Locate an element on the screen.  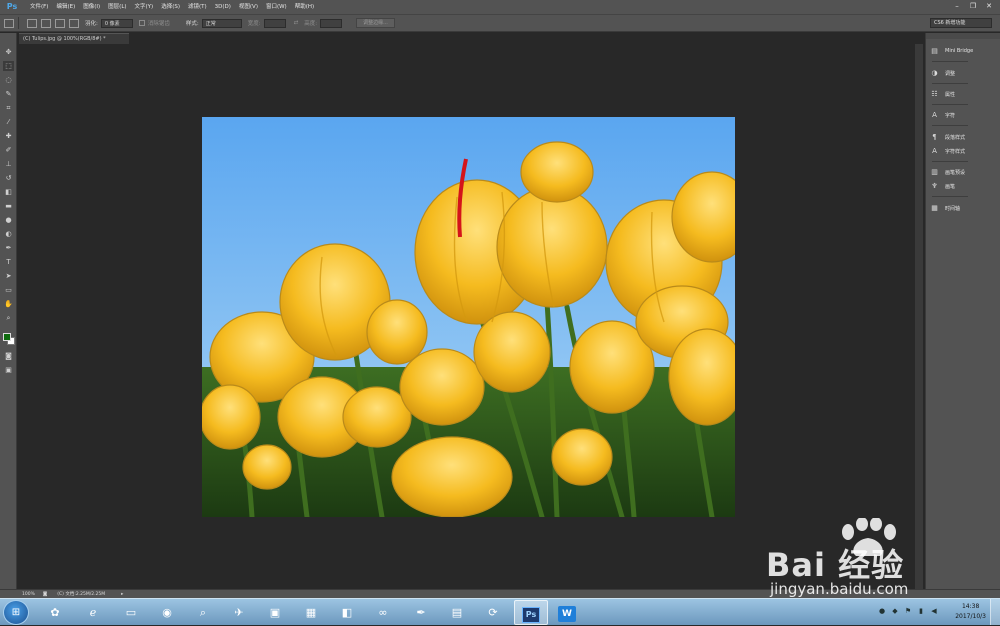
clone-stamp-tool-icon: ⊥ is located at coordinates (8, 164).